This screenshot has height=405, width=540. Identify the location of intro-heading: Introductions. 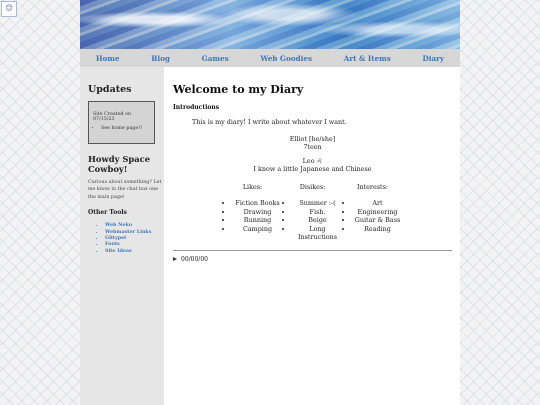
(196, 107).